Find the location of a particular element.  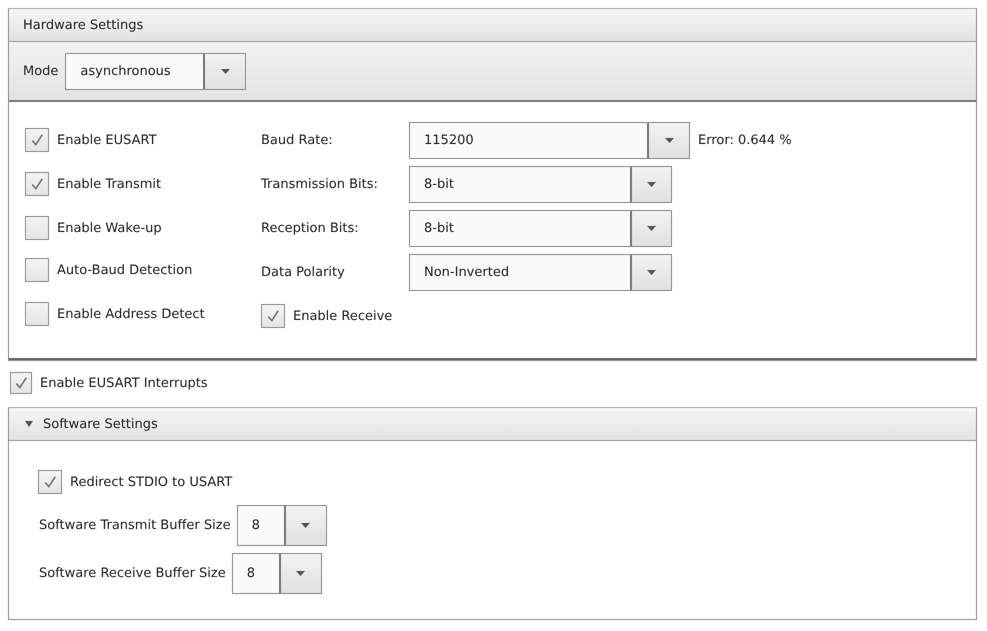

checkbox-label: Enable Receive is located at coordinates (342, 316).